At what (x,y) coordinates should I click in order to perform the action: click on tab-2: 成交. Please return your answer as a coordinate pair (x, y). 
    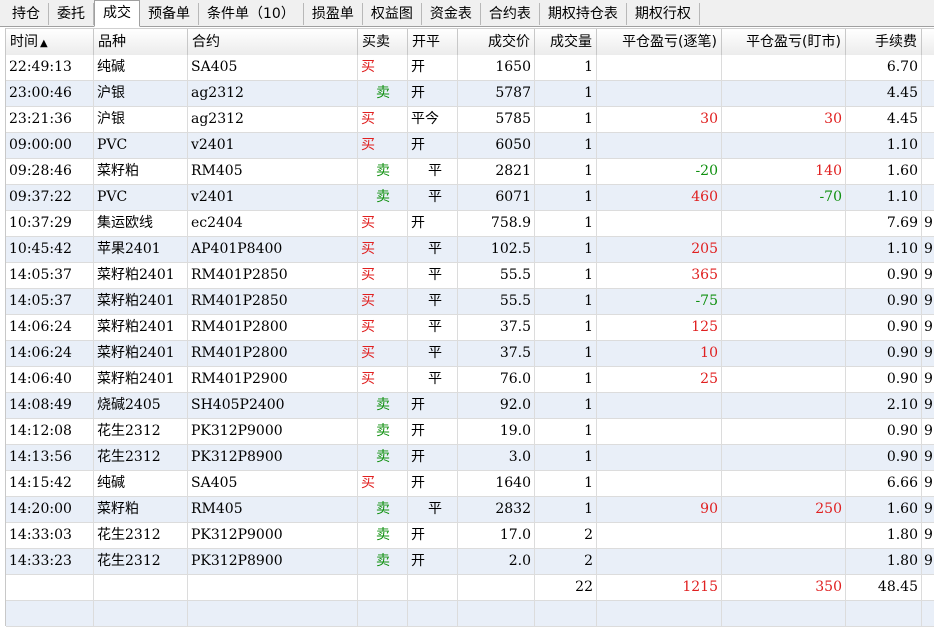
    Looking at the image, I should click on (117, 13).